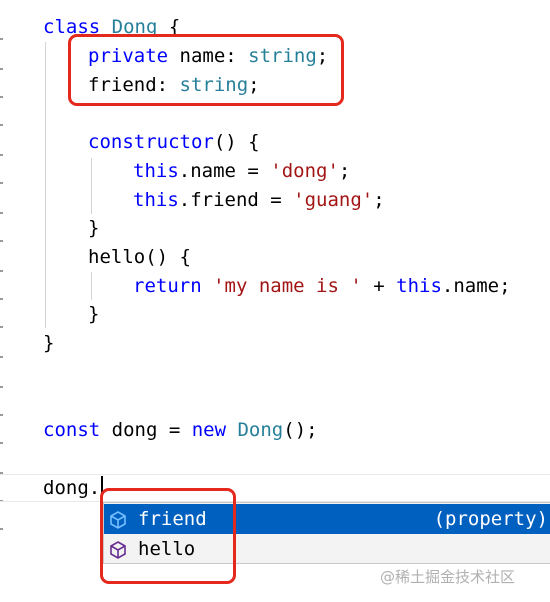  Describe the element at coordinates (168, 536) in the screenshot. I see `suggestions-highlight-box` at that location.